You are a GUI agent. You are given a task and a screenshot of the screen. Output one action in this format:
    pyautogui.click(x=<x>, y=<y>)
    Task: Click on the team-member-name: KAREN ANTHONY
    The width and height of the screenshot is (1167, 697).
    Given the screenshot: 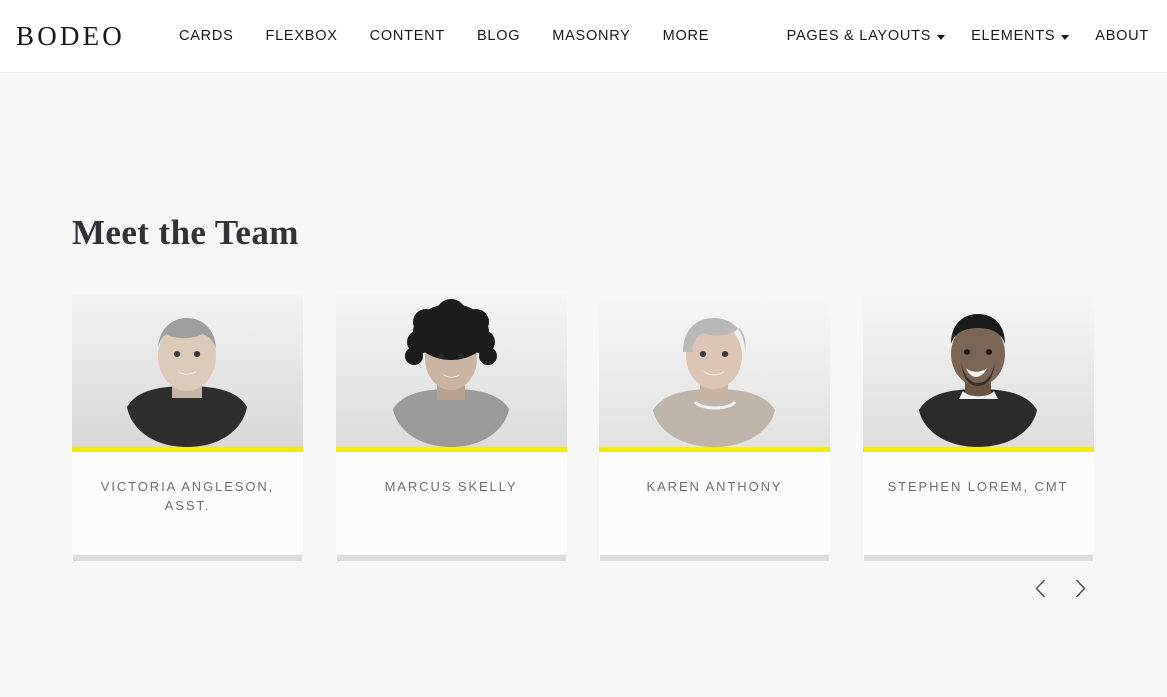 What is the action you would take?
    pyautogui.click(x=714, y=486)
    